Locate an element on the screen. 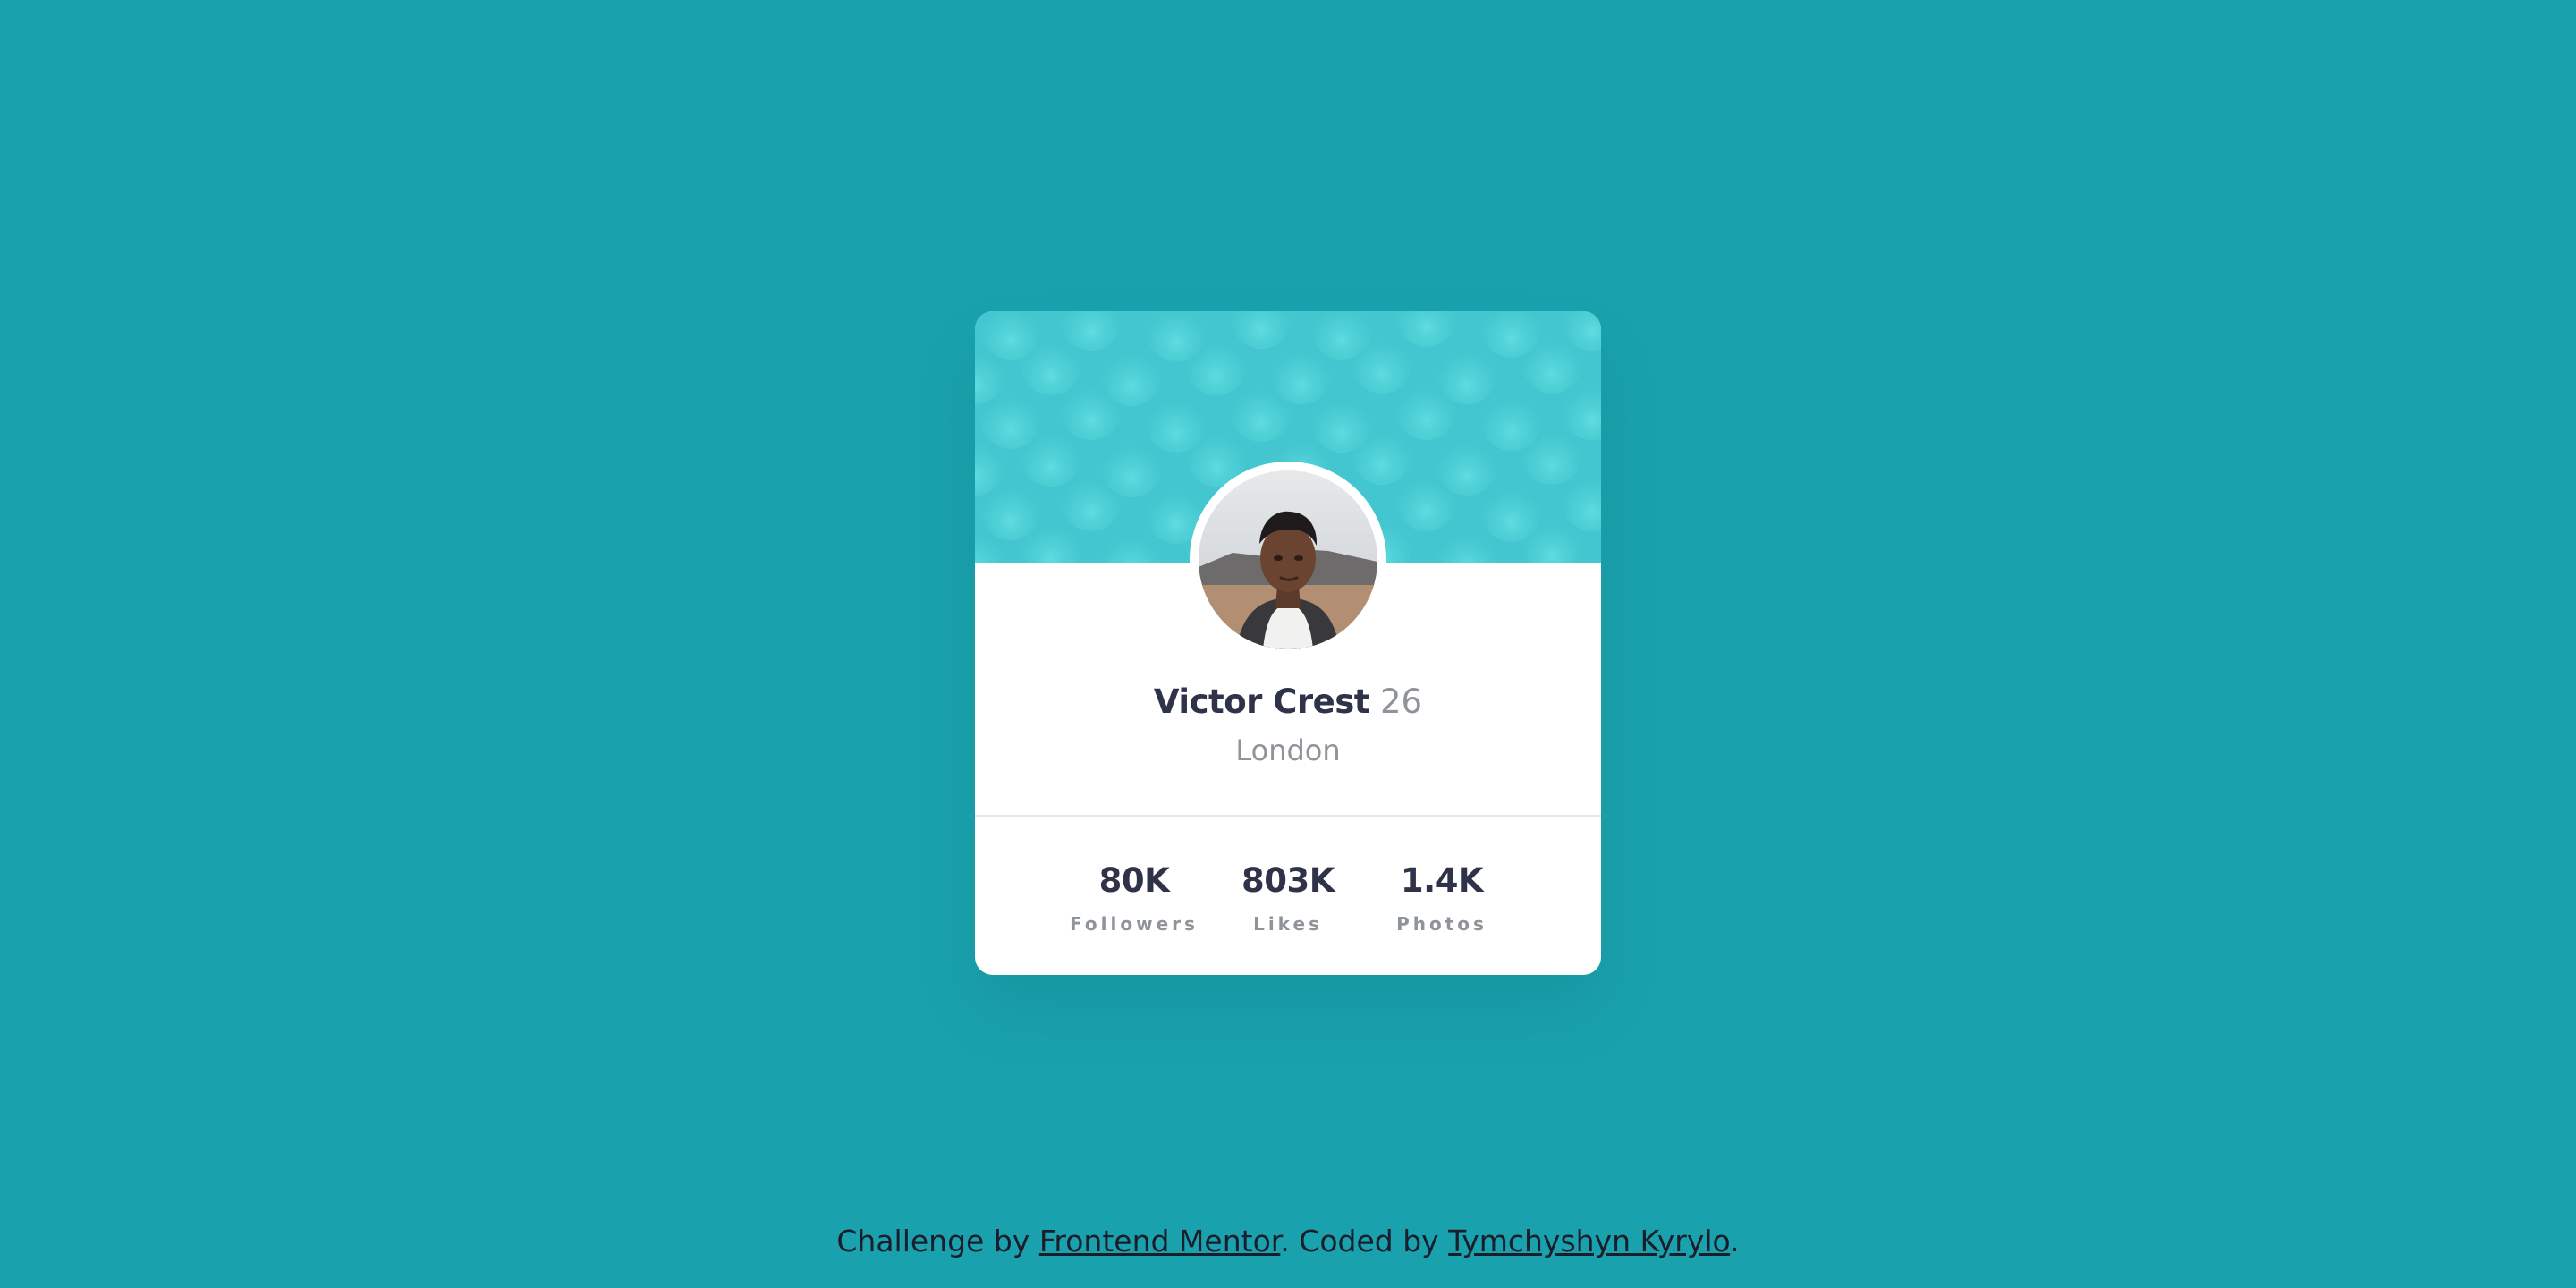 Image resolution: width=2576 pixels, height=1288 pixels. stat-label: Photos is located at coordinates (1441, 924).